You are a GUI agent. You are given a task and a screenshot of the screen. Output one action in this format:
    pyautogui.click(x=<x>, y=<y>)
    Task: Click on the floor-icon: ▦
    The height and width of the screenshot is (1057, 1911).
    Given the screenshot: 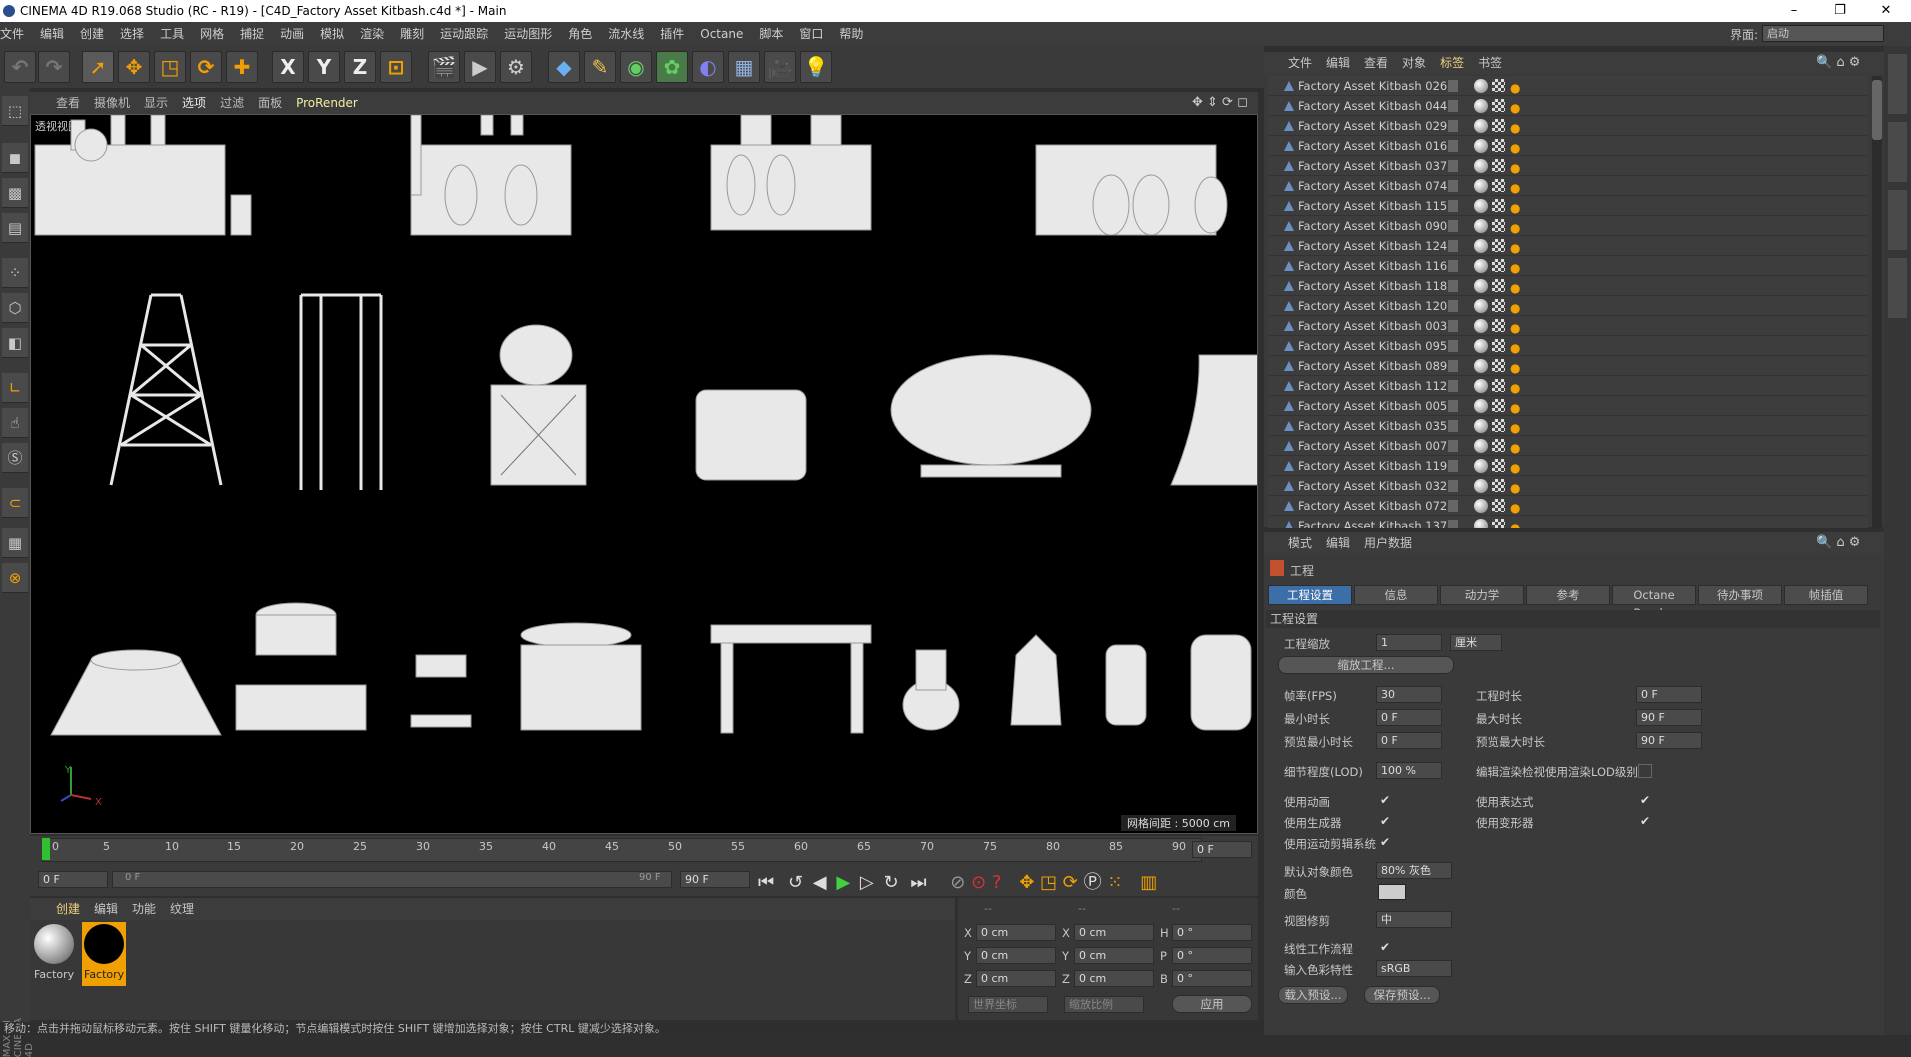 What is the action you would take?
    pyautogui.click(x=744, y=67)
    